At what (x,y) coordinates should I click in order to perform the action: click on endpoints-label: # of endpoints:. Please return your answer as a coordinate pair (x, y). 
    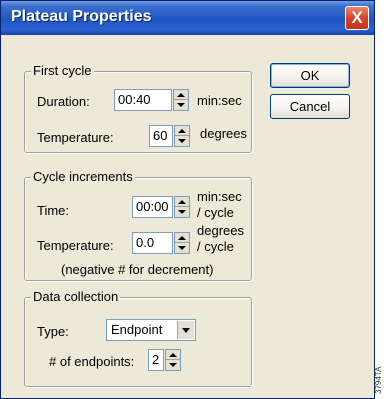
    Looking at the image, I should click on (92, 361).